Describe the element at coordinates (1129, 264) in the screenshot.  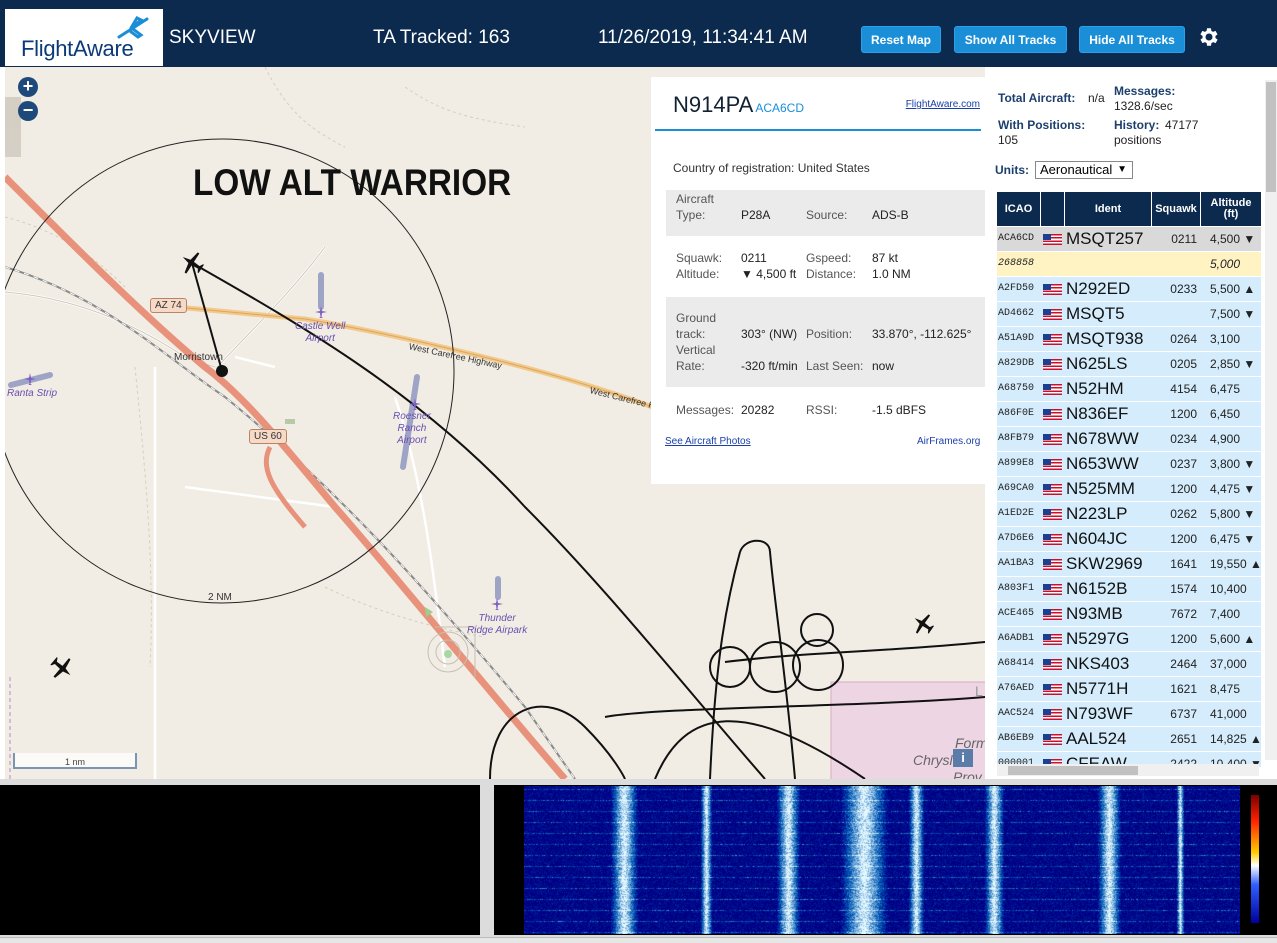
I see `table-row: 268858 5,000` at that location.